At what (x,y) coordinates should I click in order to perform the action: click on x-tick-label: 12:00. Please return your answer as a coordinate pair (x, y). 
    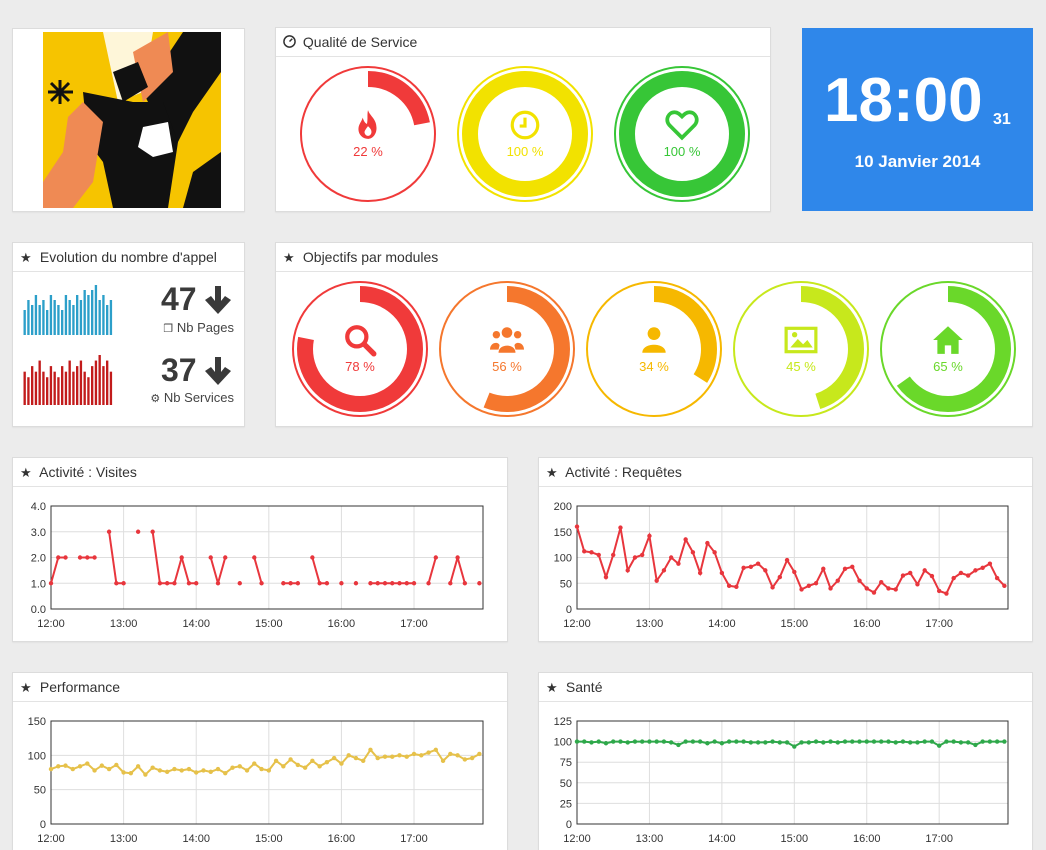
    Looking at the image, I should click on (577, 839).